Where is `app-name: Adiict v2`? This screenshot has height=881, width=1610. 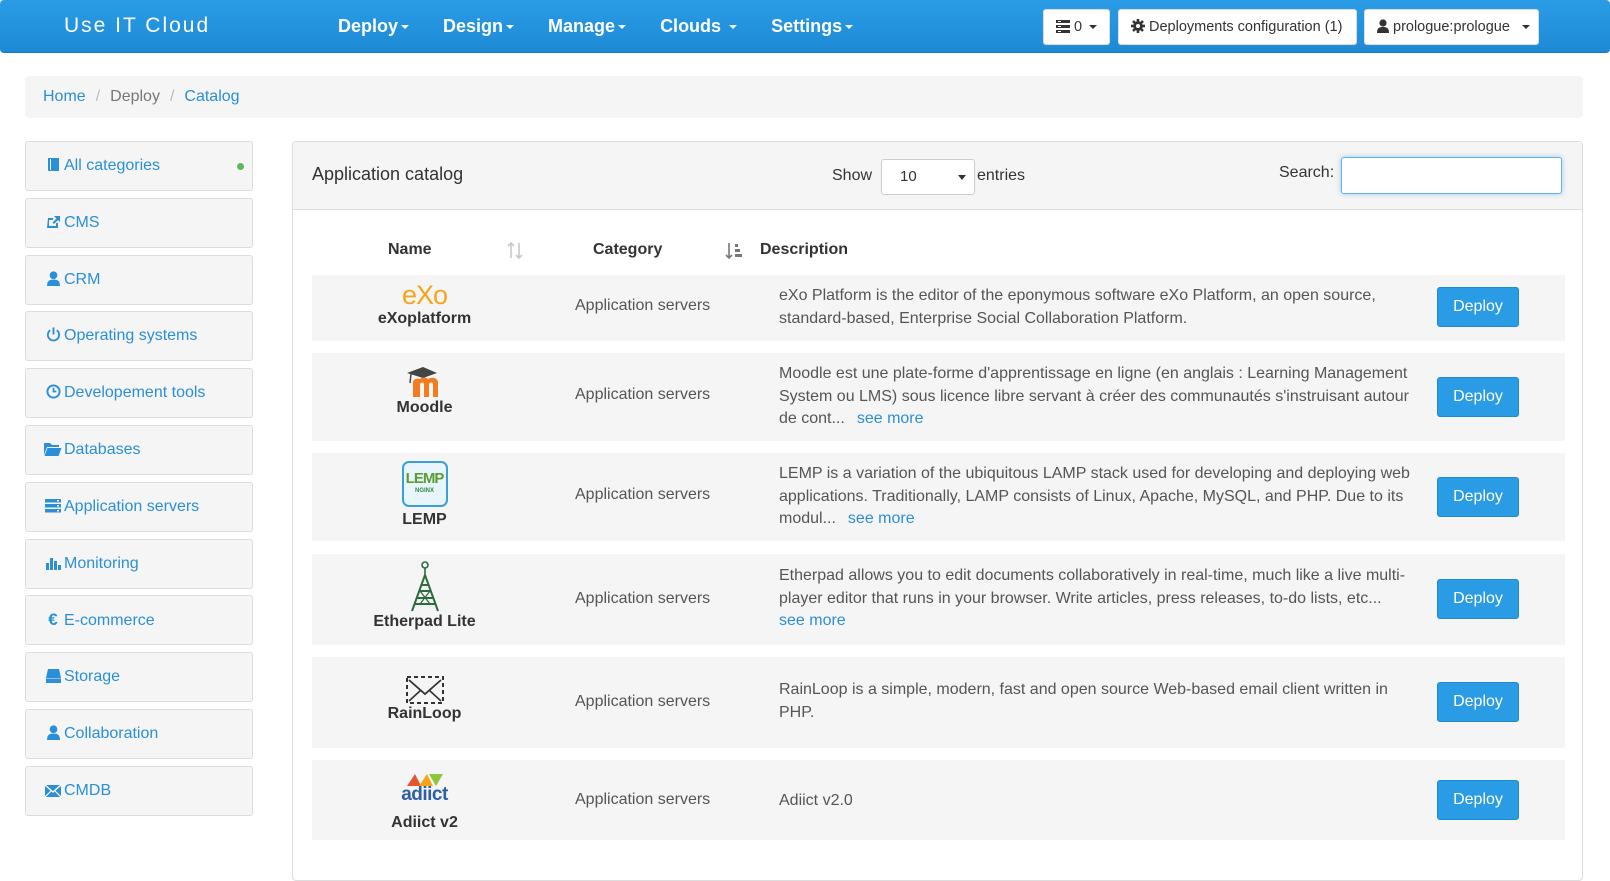
app-name: Adiict v2 is located at coordinates (424, 822).